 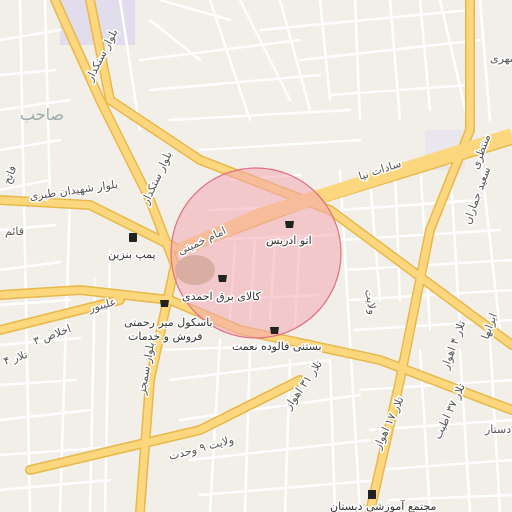 What do you see at coordinates (453, 345) in the screenshot?
I see `street-label: تلار ۴ اهواز` at bounding box center [453, 345].